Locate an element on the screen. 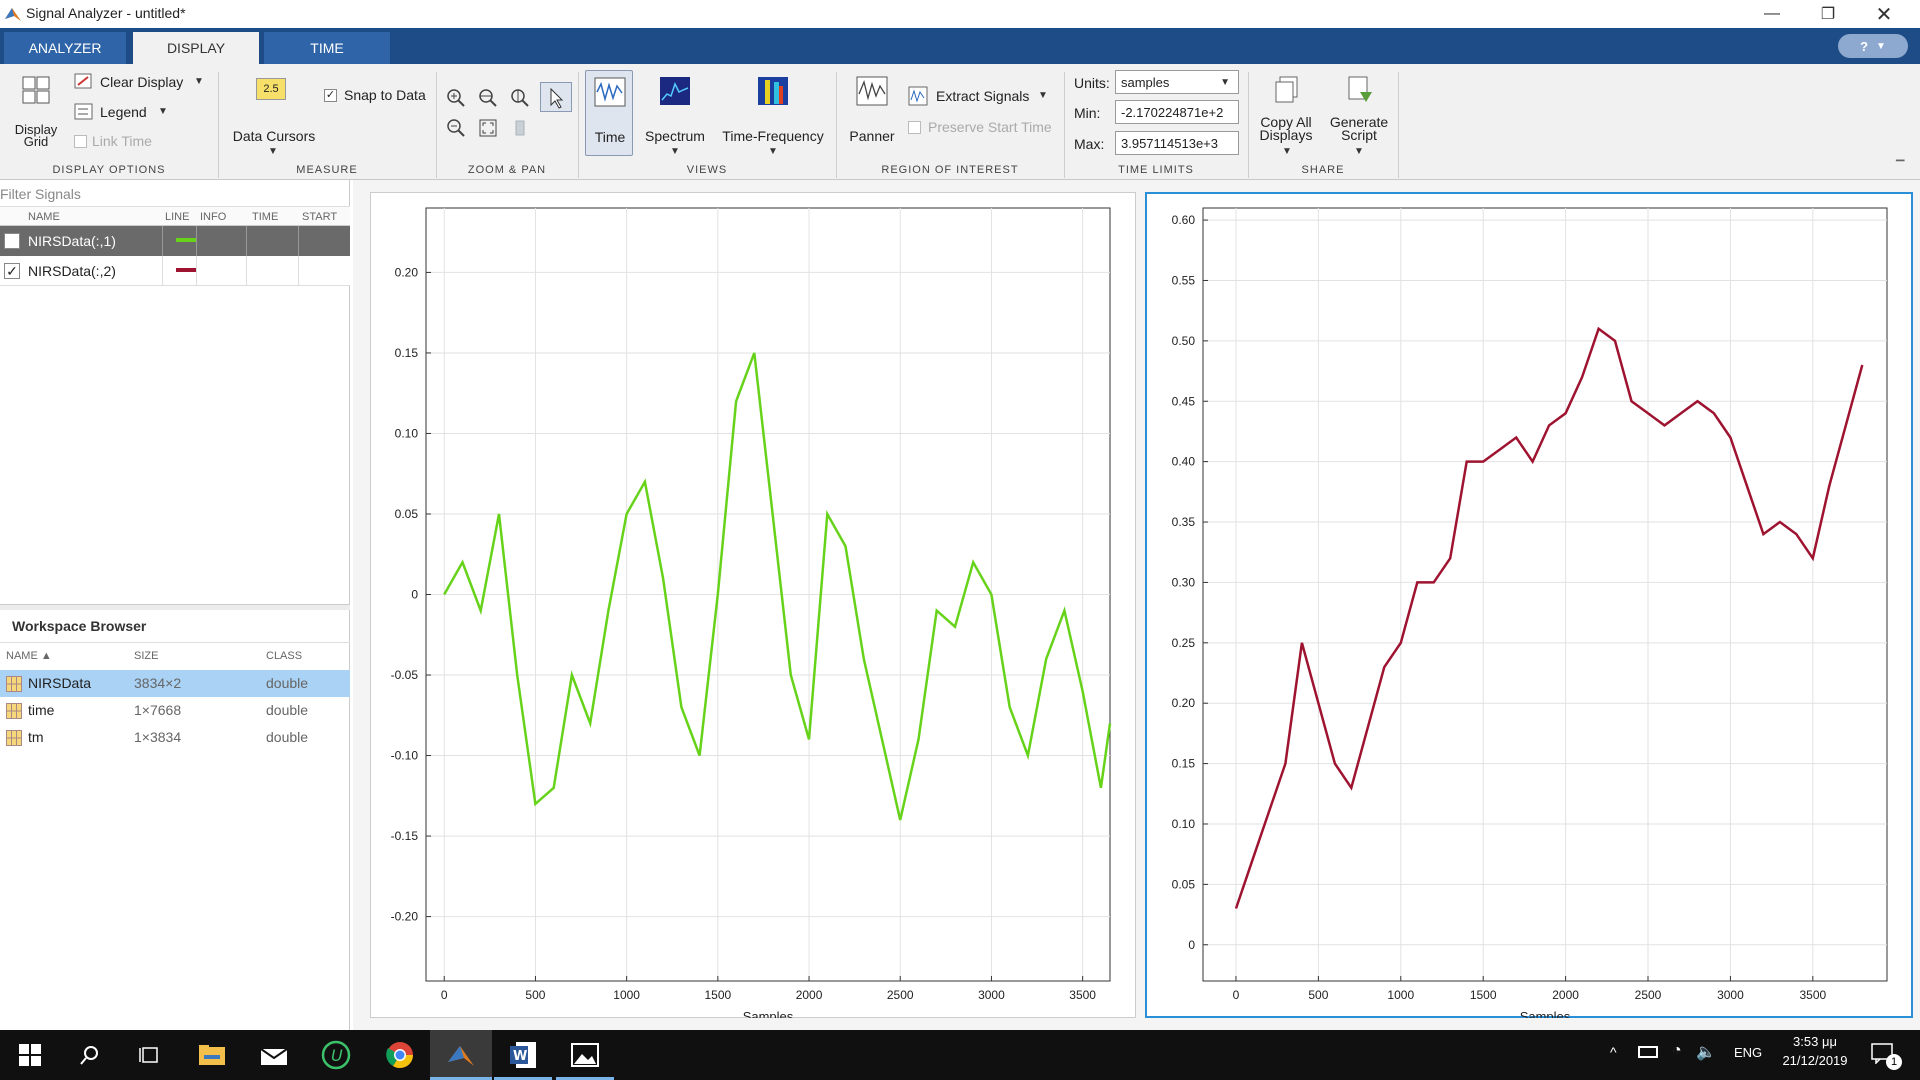 The width and height of the screenshot is (1920, 1080). extract-signals-button: Extract Signals ▼ is located at coordinates (982, 97).